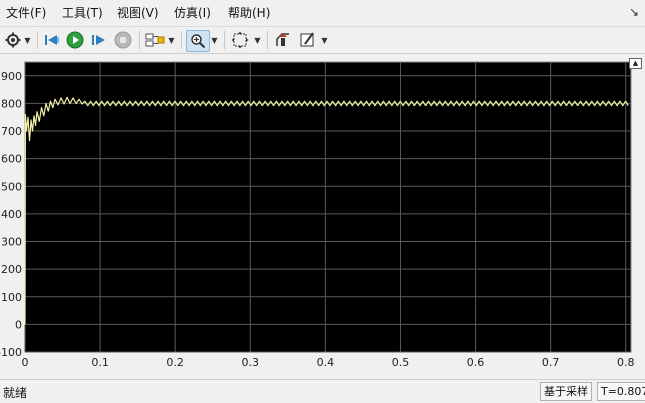  I want to click on x-tick-label: 0.3, so click(251, 362).